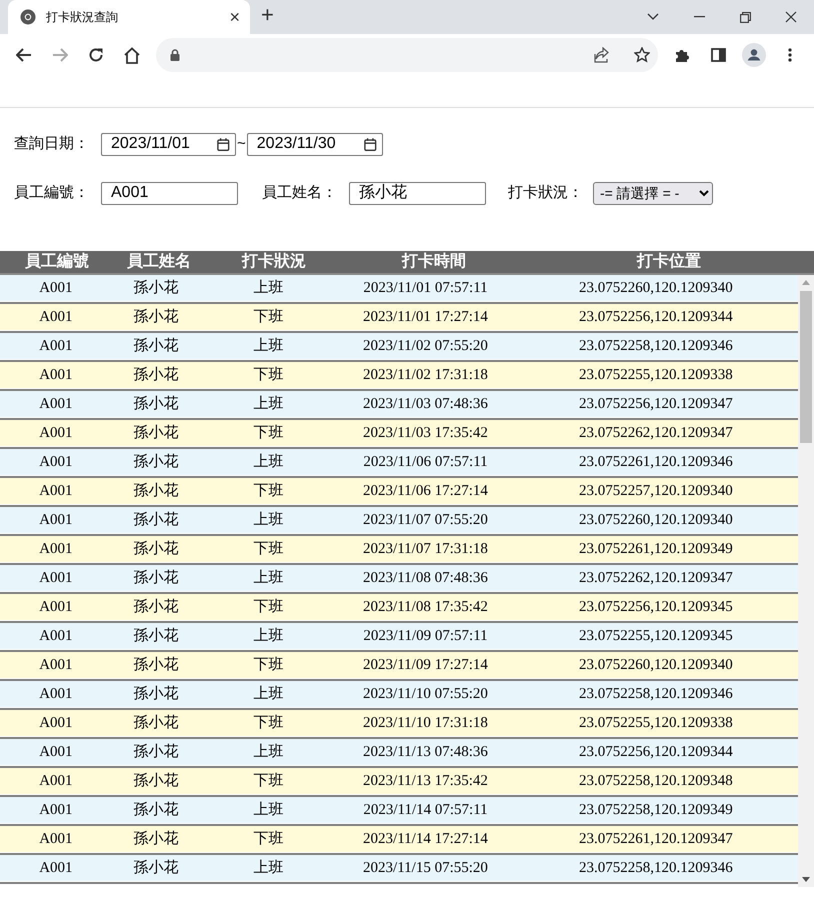 The image size is (814, 916). What do you see at coordinates (169, 193) in the screenshot?
I see `employee-id-field: A001` at bounding box center [169, 193].